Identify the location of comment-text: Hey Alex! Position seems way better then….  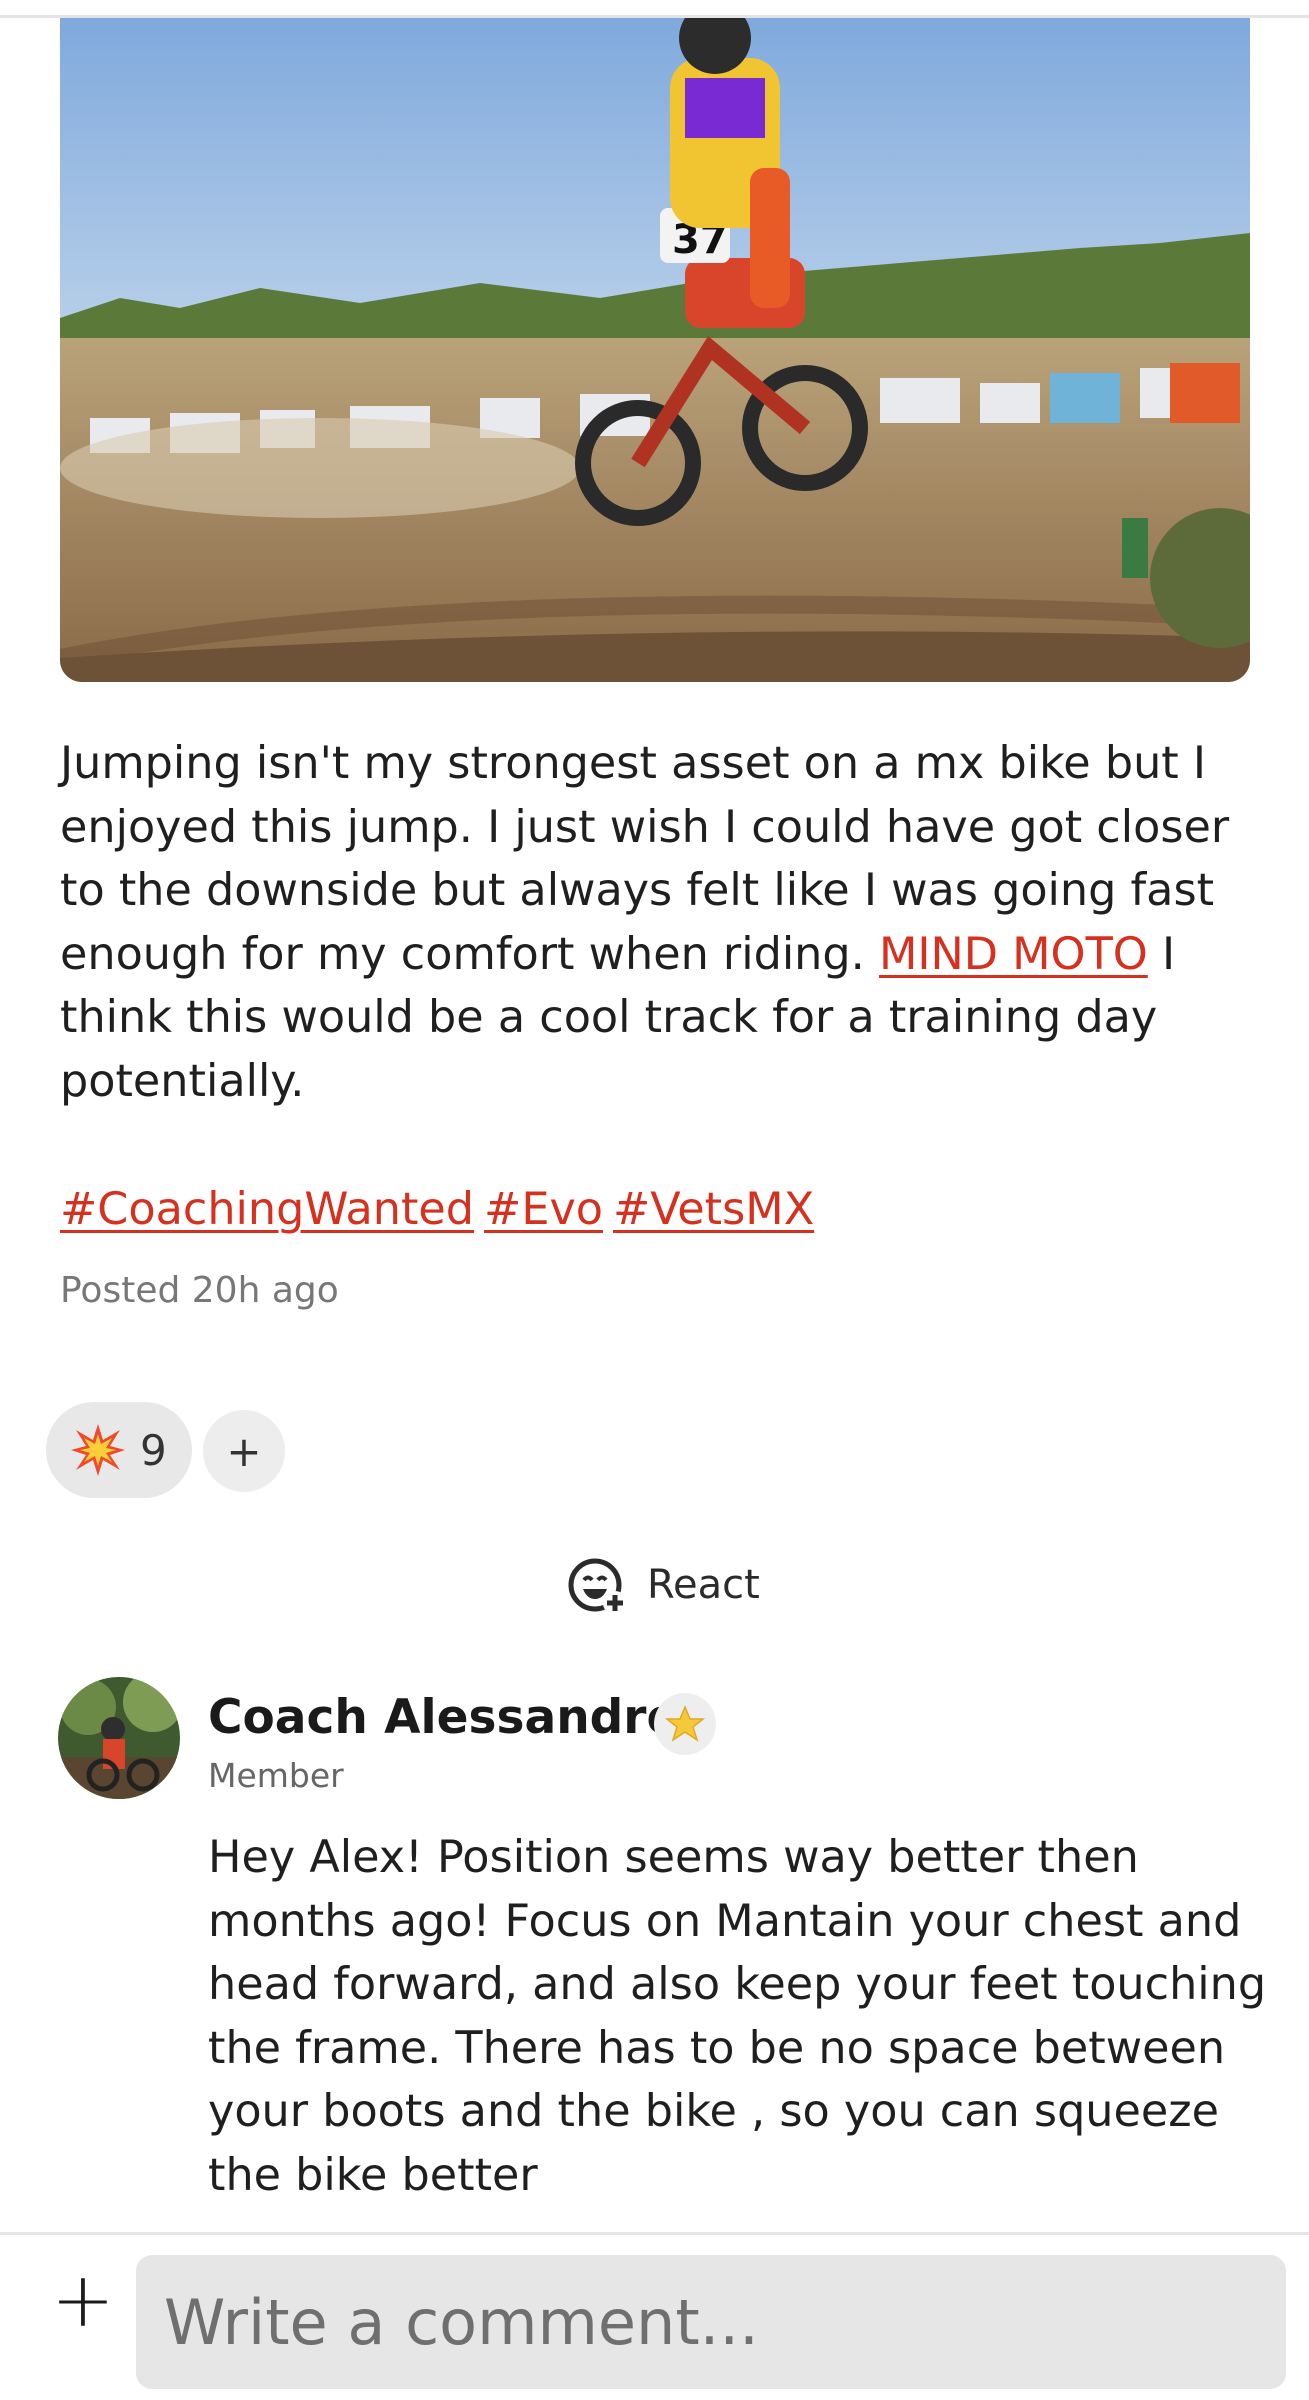
(737, 2016).